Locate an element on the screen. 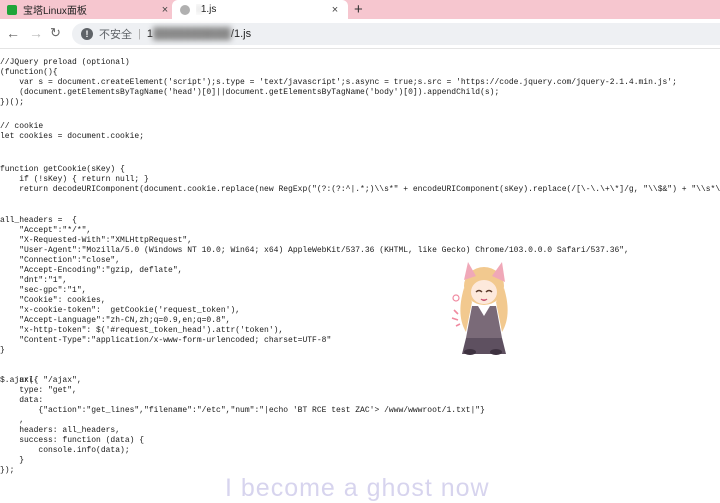  url-path: /1.js is located at coordinates (241, 34).